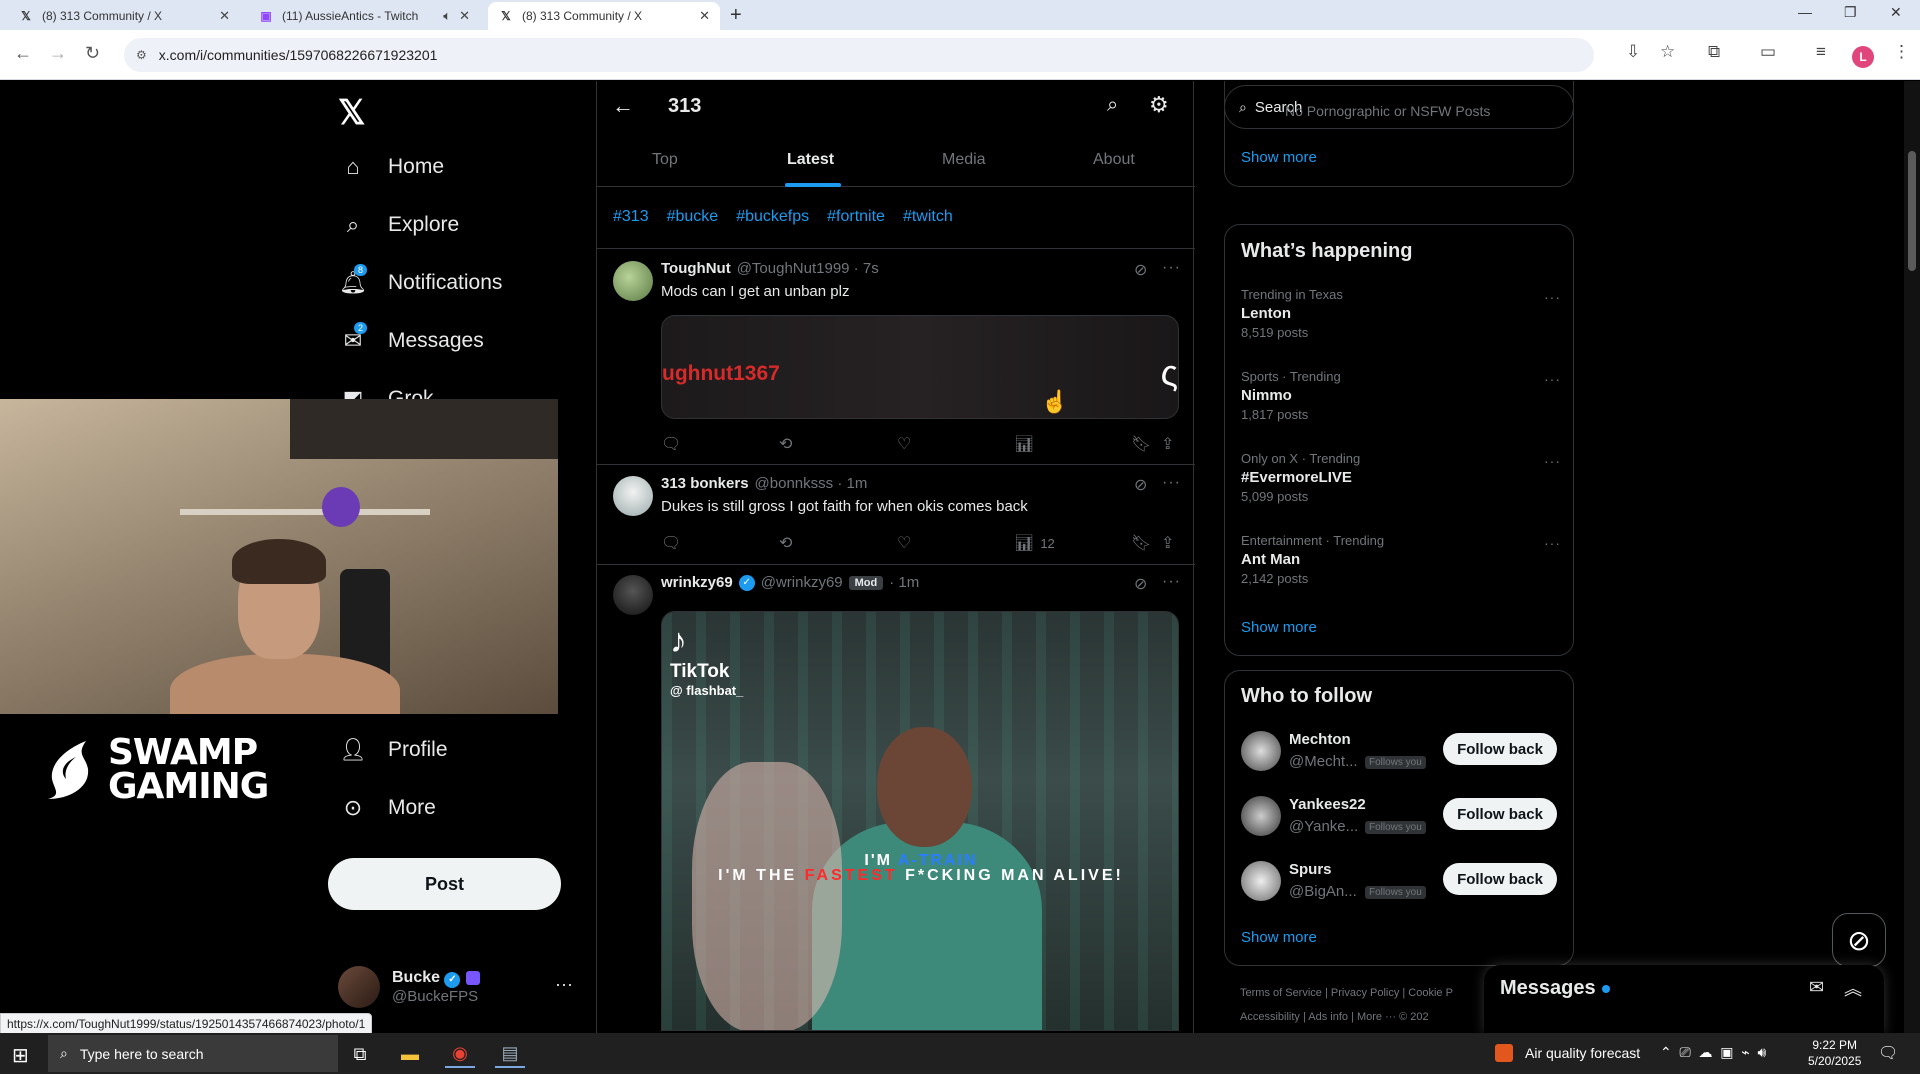 This screenshot has height=1074, width=1920. Describe the element at coordinates (141, 55) in the screenshot. I see `site-info-icon: ⚙` at that location.